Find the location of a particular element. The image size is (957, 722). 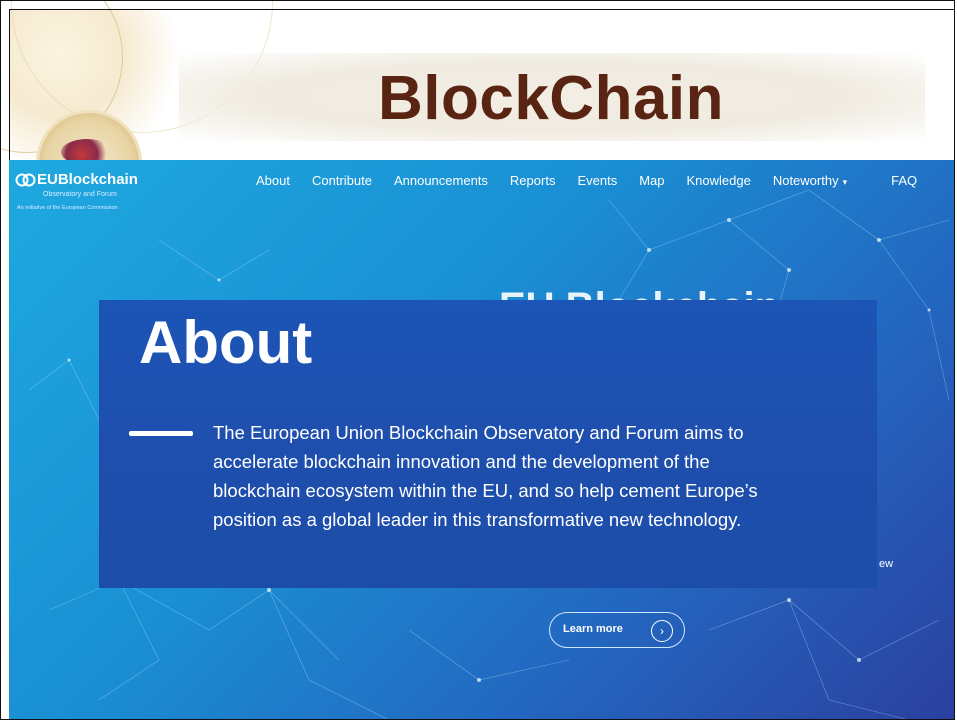

nav-item-noteworthy: Noteworthy ▾ is located at coordinates (821, 180).